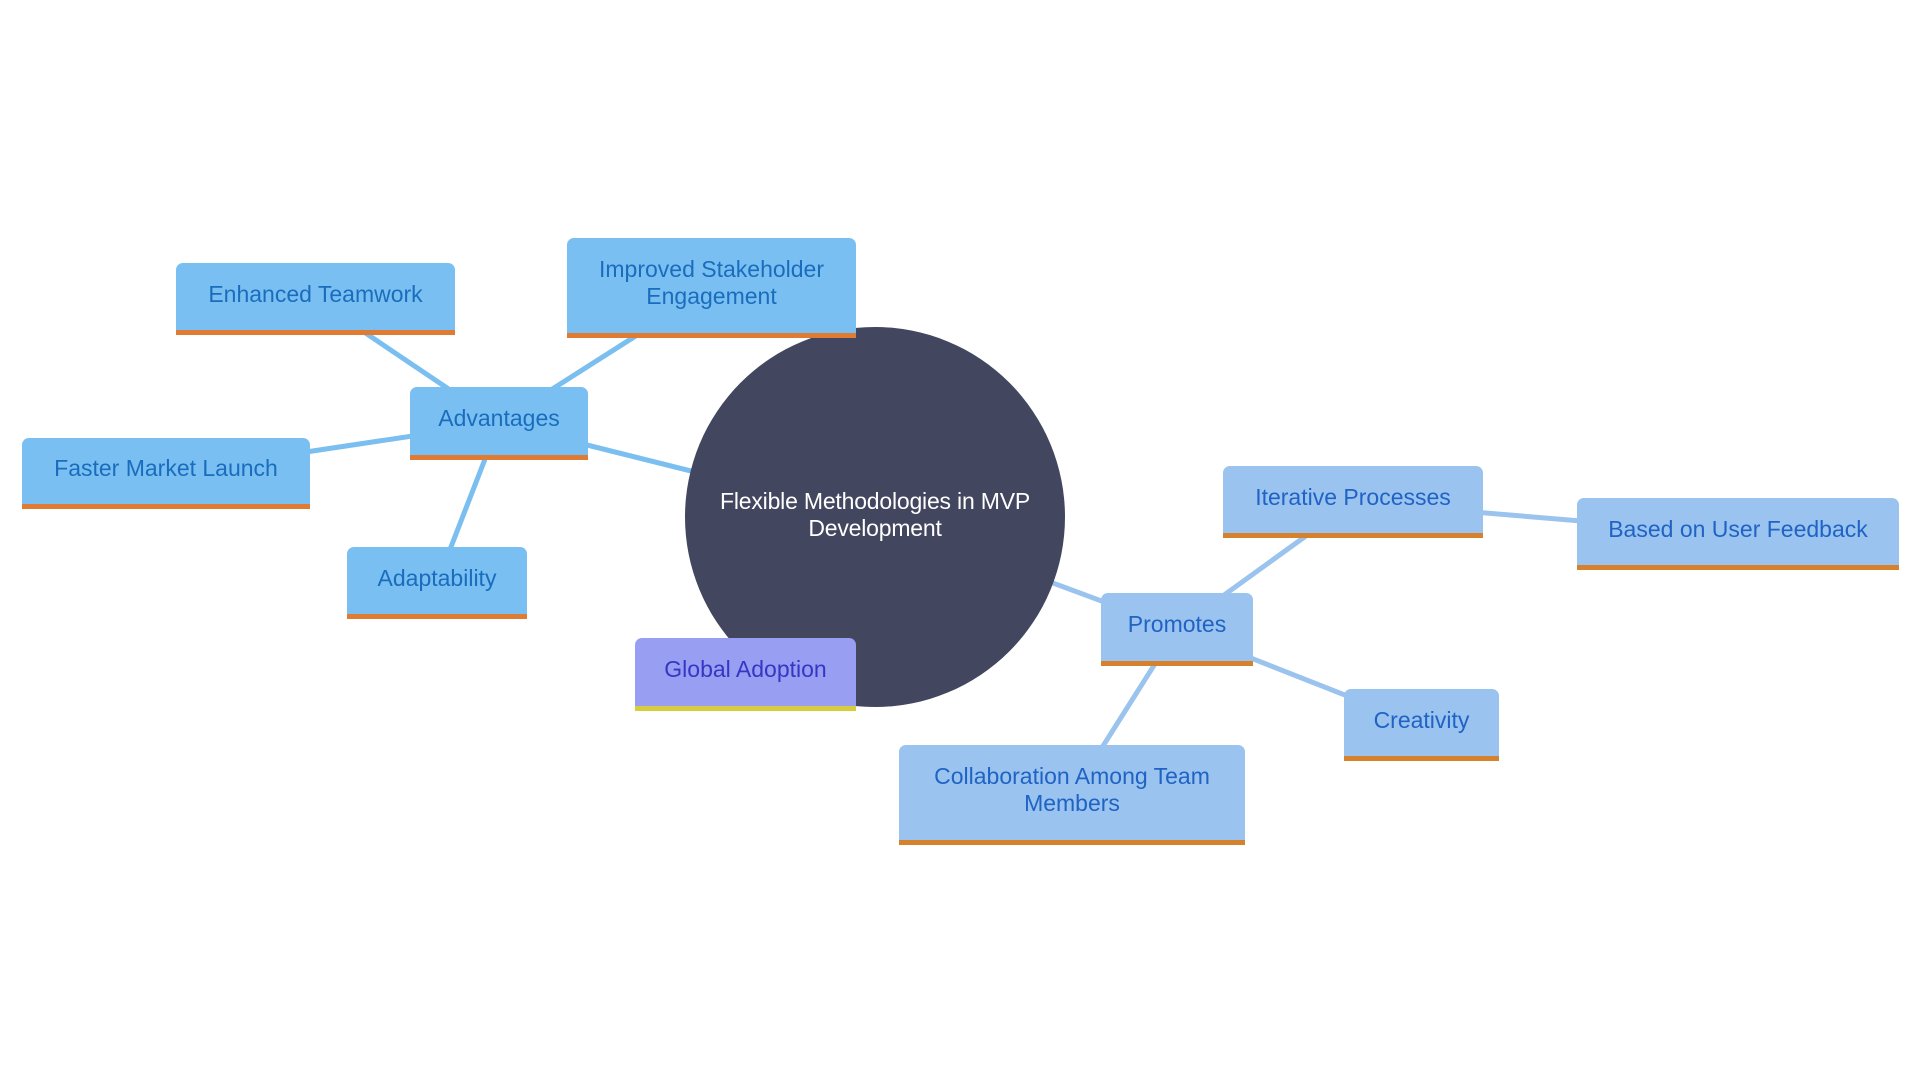 This screenshot has height=1080, width=1920. Describe the element at coordinates (745, 669) in the screenshot. I see `node-global-adoption-label: Global Adoption` at that location.